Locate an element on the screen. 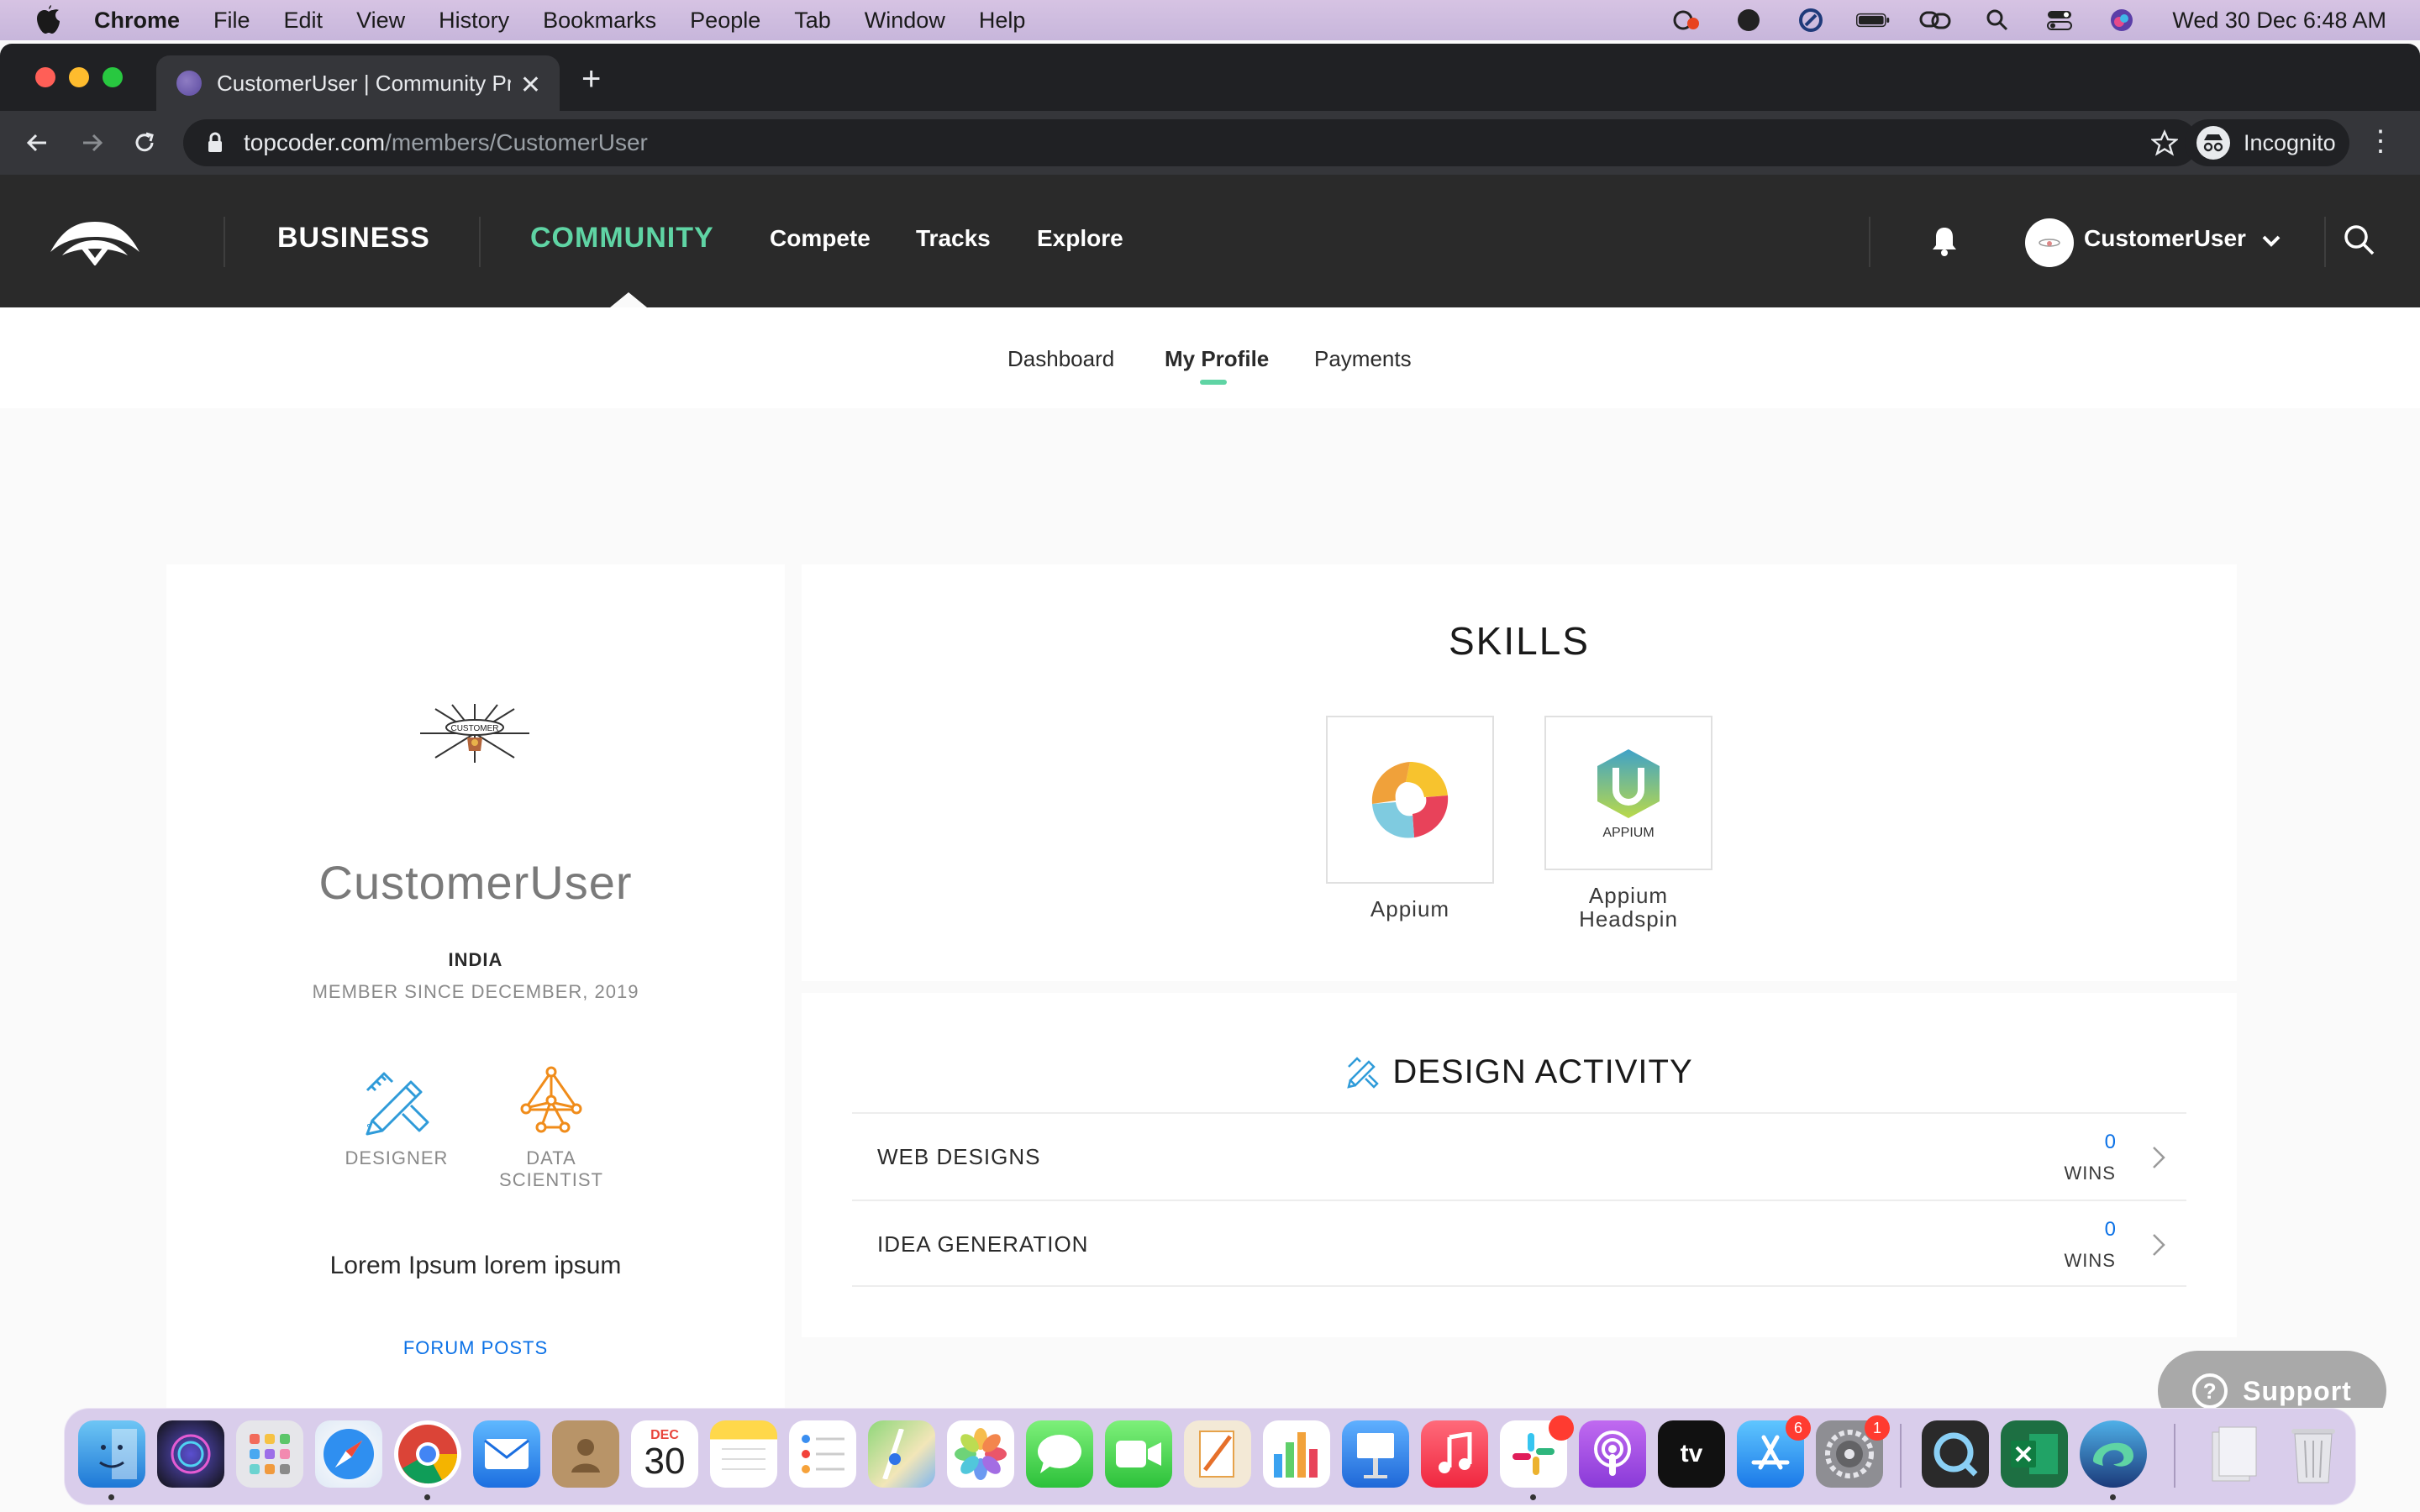 This screenshot has height=1512, width=2420. forward-button is located at coordinates (92, 143).